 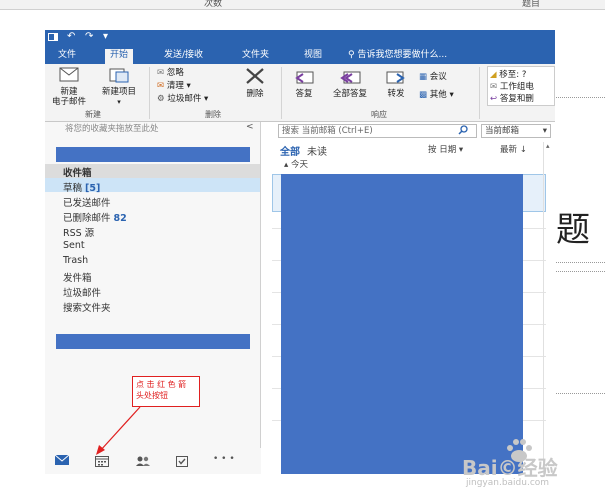 What do you see at coordinates (161, 99) in the screenshot?
I see `junk-icon: ⚙` at bounding box center [161, 99].